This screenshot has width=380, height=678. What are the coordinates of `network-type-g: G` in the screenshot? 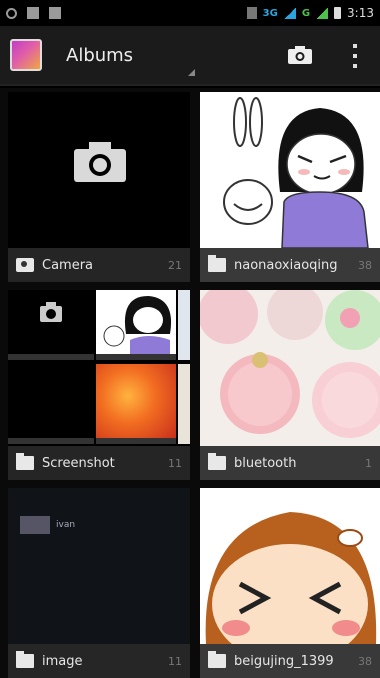 It's located at (306, 13).